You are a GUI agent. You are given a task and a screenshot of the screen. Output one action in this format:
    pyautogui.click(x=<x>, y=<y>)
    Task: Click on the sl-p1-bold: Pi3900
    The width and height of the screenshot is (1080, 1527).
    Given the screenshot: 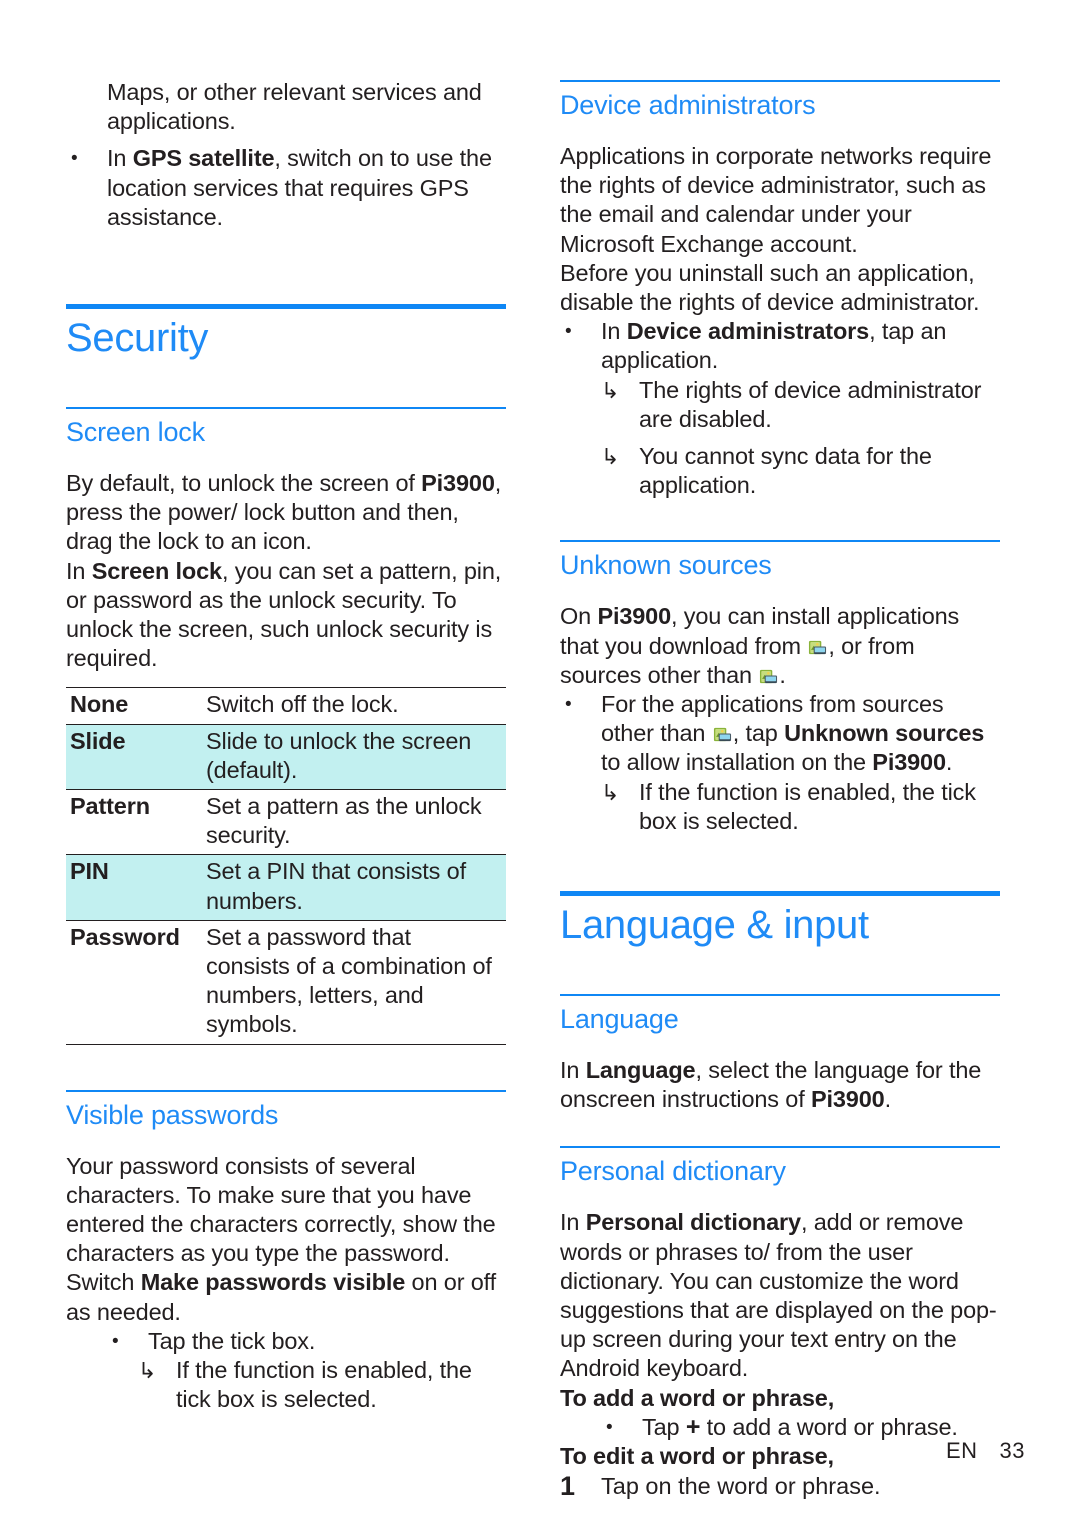 What is the action you would take?
    pyautogui.click(x=458, y=483)
    